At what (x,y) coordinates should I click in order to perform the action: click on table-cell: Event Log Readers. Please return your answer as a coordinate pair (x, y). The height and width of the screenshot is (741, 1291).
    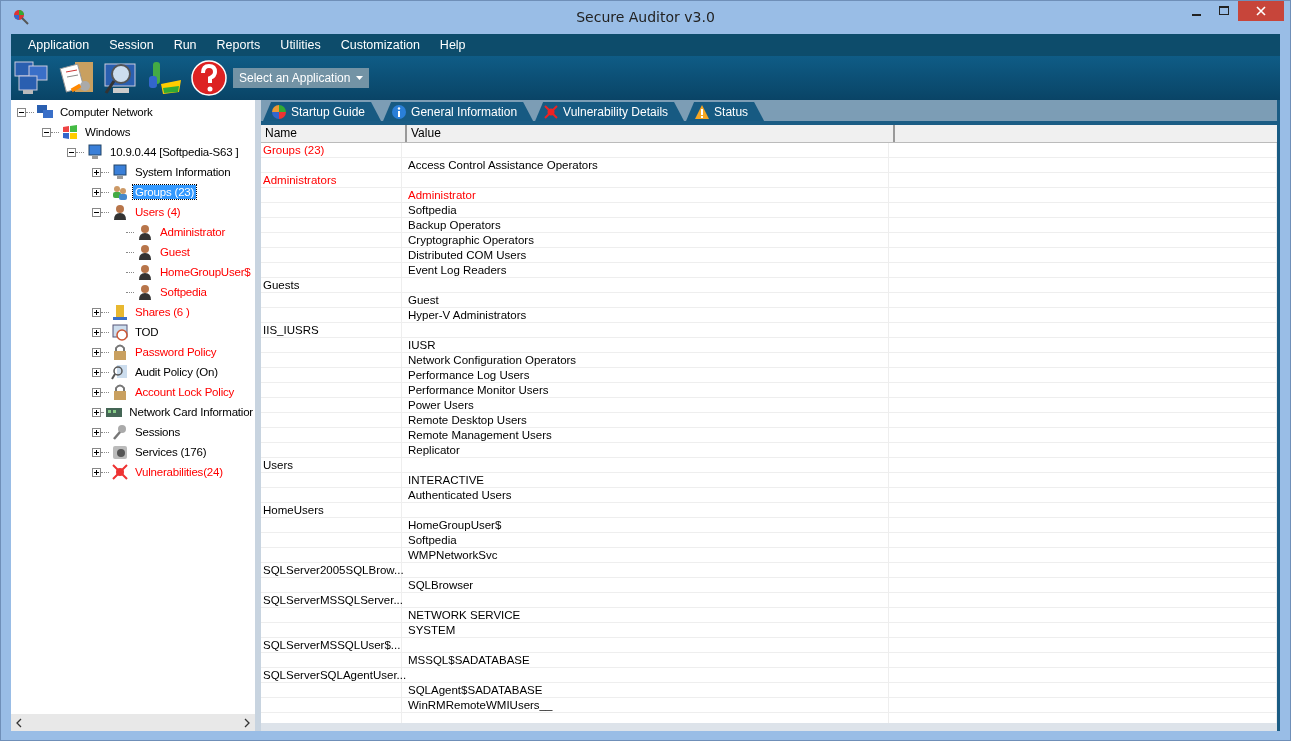
    Looking at the image, I should click on (457, 270).